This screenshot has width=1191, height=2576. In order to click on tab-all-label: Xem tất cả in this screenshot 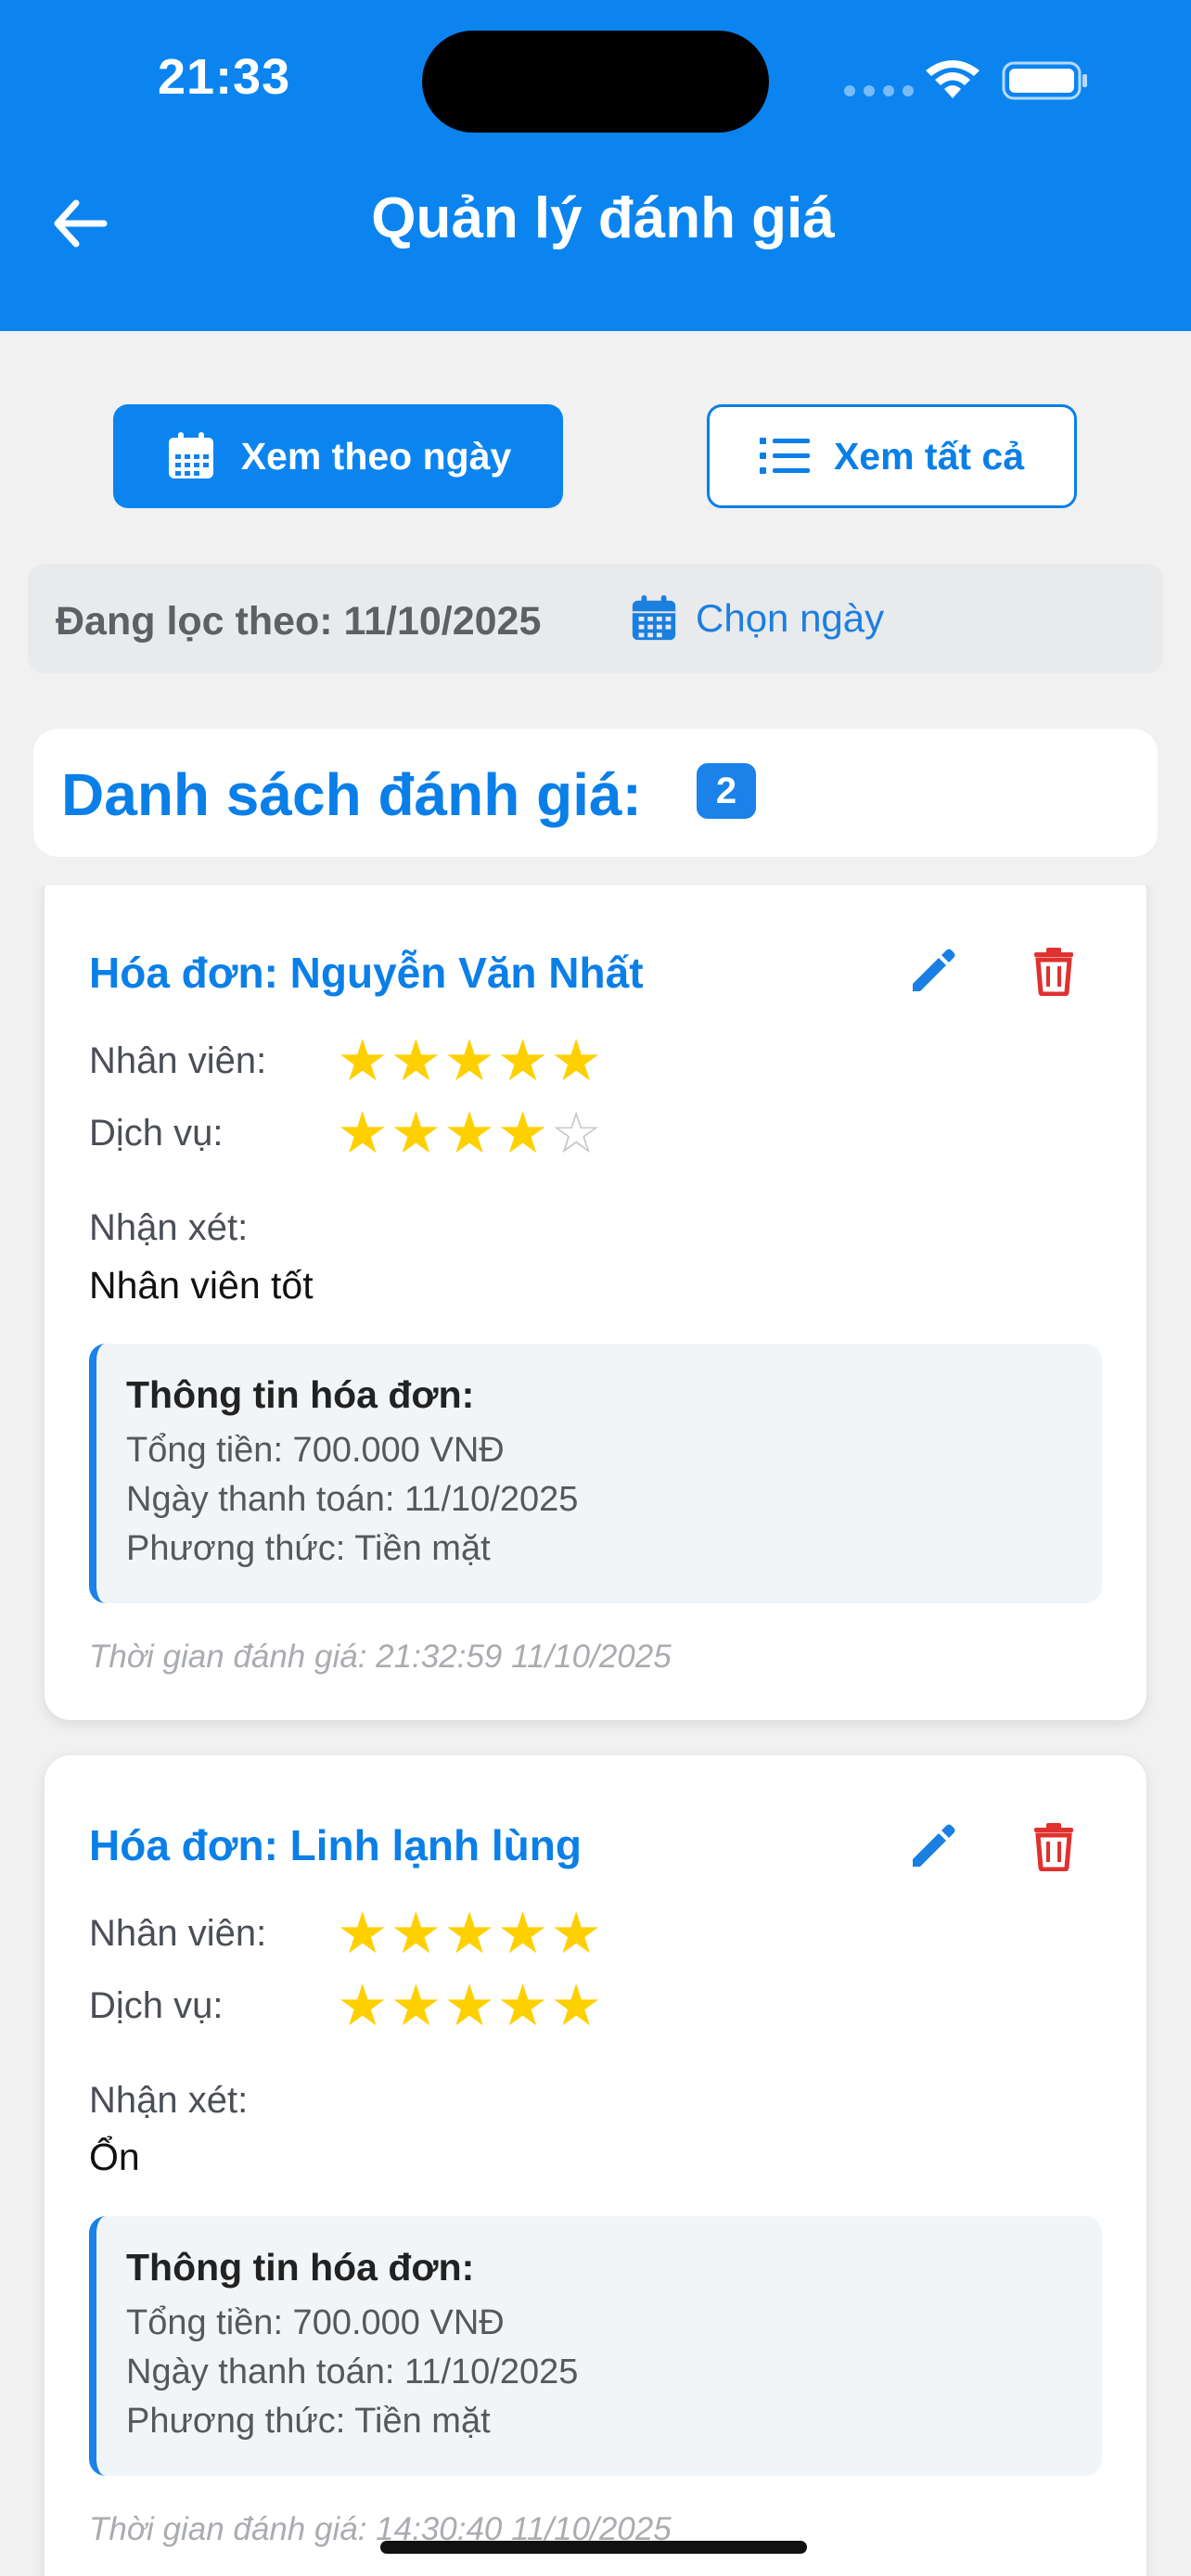, I will do `click(929, 456)`.